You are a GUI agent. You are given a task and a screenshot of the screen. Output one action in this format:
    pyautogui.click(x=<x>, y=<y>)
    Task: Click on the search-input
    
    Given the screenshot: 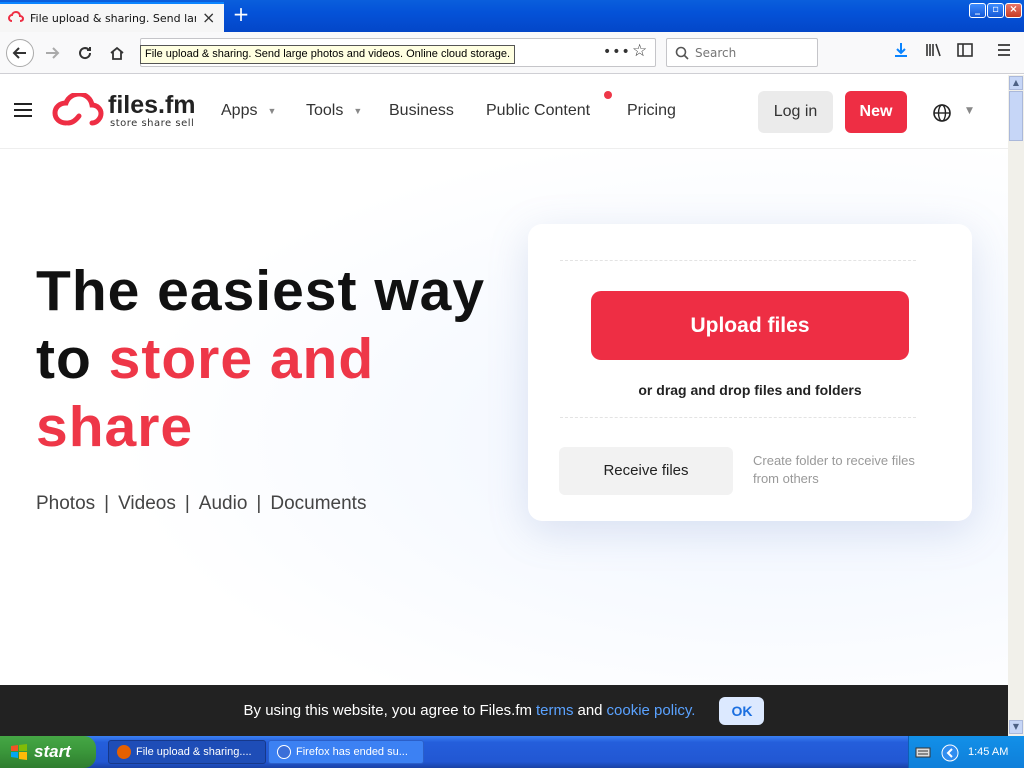 What is the action you would take?
    pyautogui.click(x=750, y=52)
    